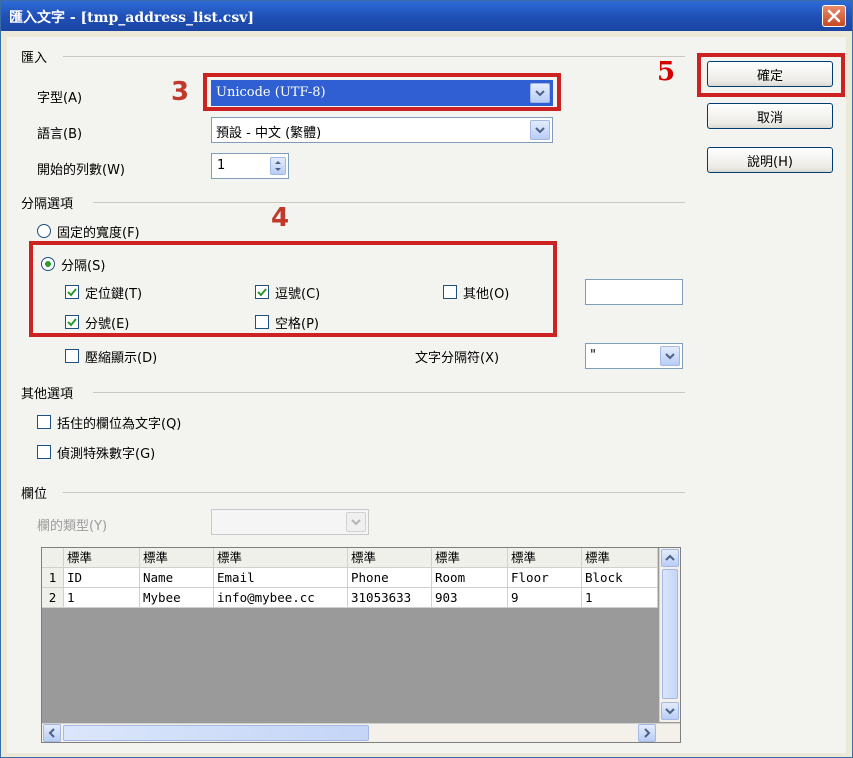  I want to click on chevron-right-icon, so click(647, 733).